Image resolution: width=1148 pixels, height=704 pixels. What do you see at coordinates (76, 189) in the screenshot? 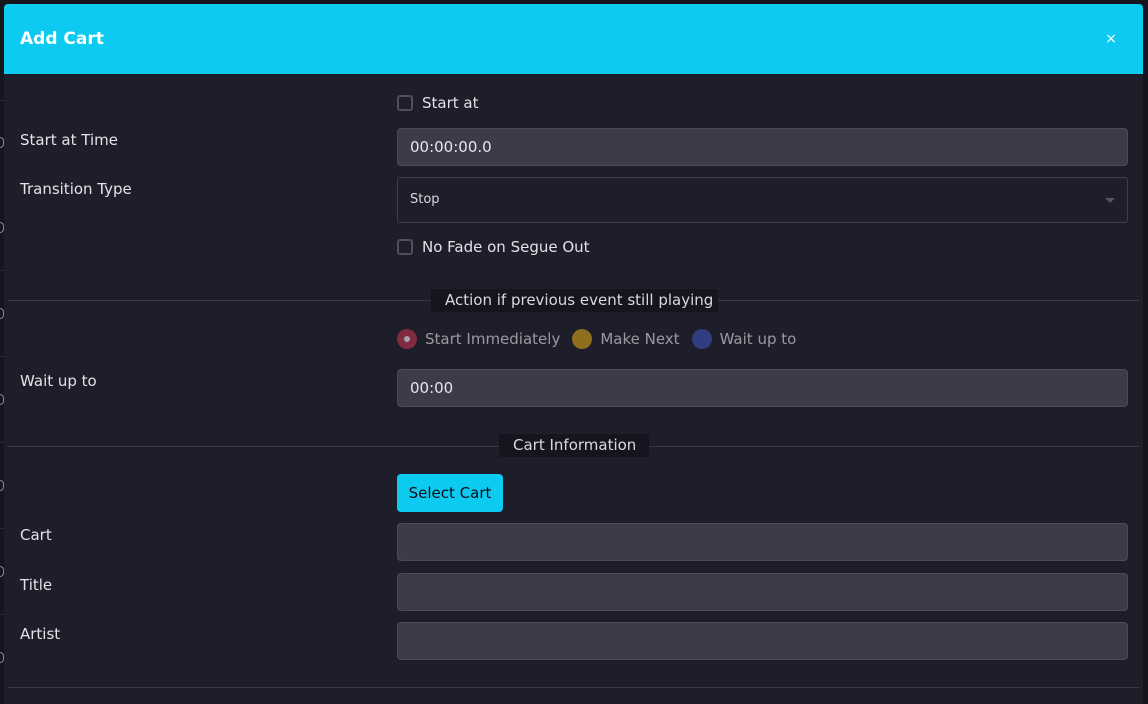
I see `transition-type-label: Transition Type` at bounding box center [76, 189].